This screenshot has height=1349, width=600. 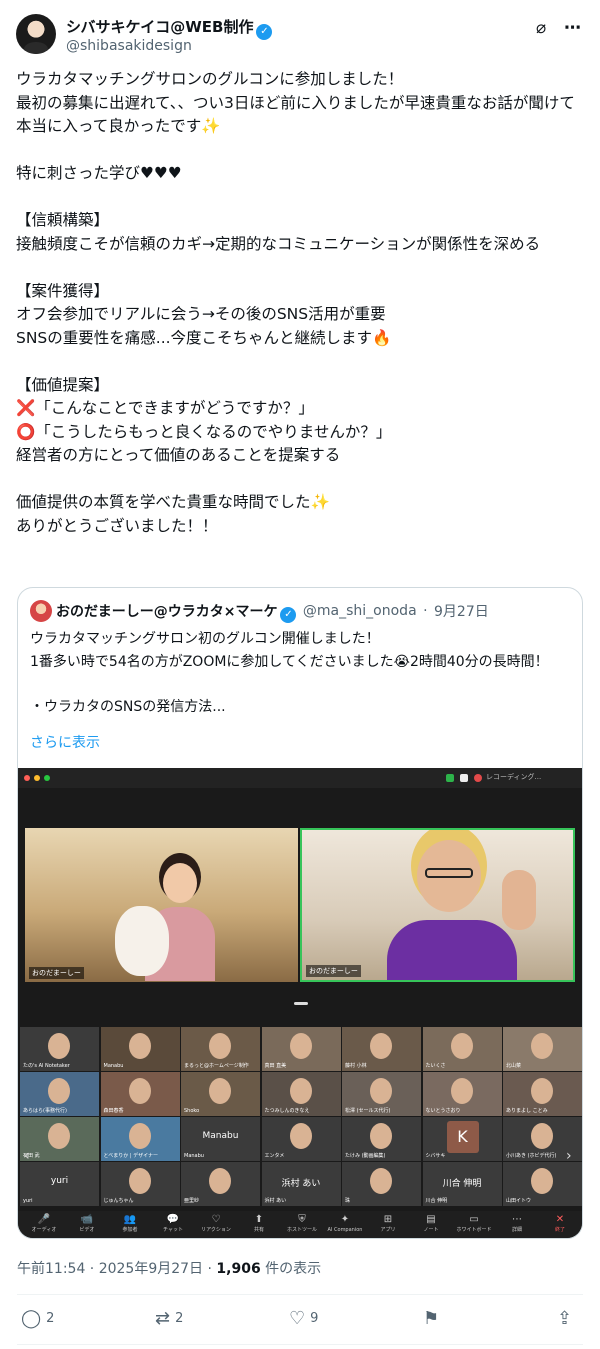 I want to click on zoom-toolbar-button: ⛨ ホストツール, so click(x=302, y=1224).